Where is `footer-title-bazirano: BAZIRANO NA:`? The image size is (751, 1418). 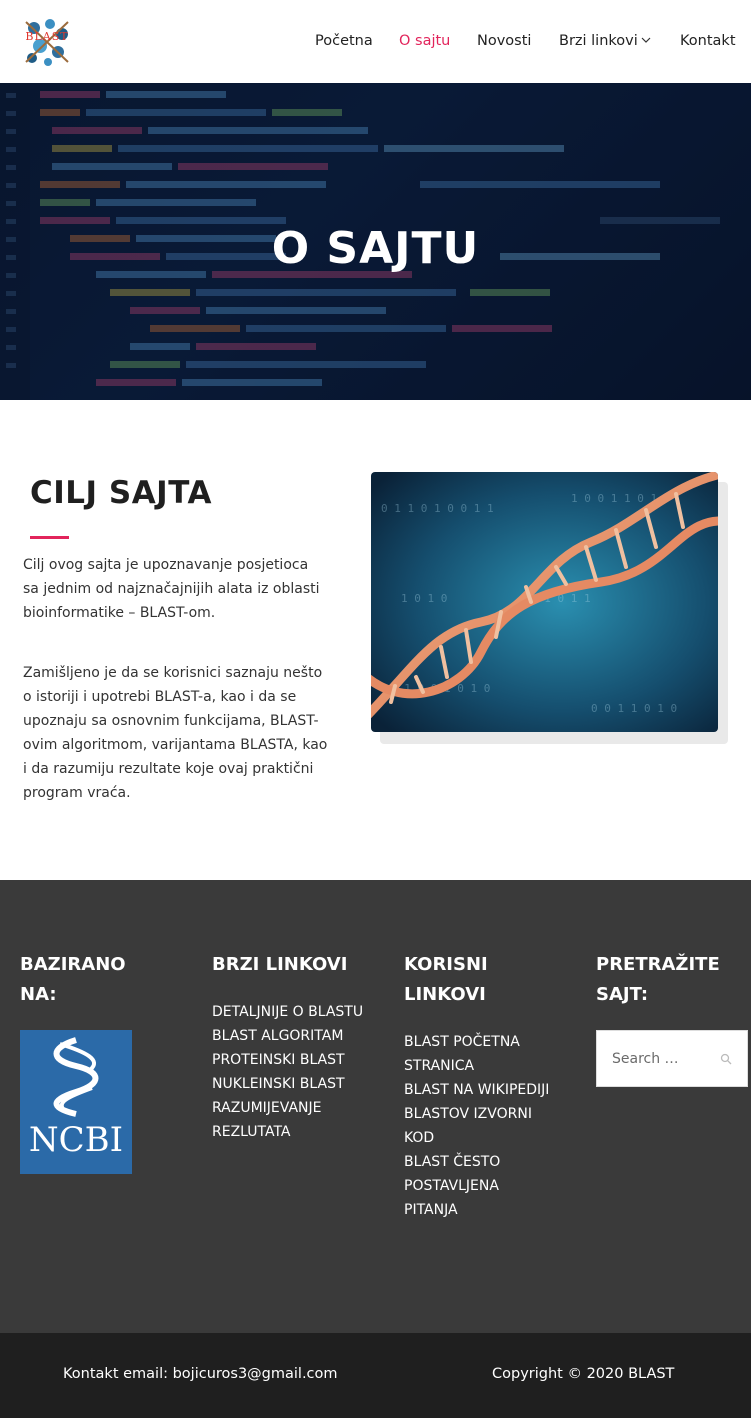
footer-title-bazirano: BAZIRANO NA: is located at coordinates (73, 980).